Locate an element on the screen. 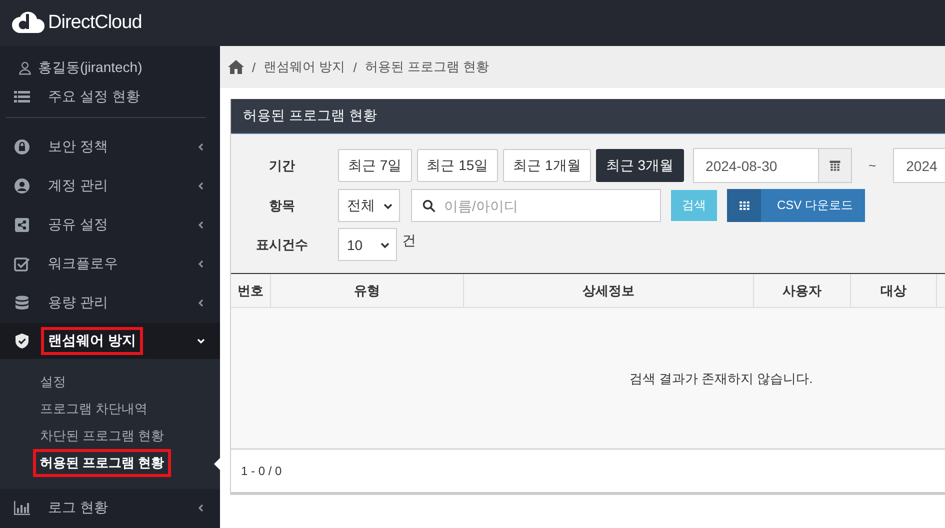  item-select: 전체 is located at coordinates (369, 205).